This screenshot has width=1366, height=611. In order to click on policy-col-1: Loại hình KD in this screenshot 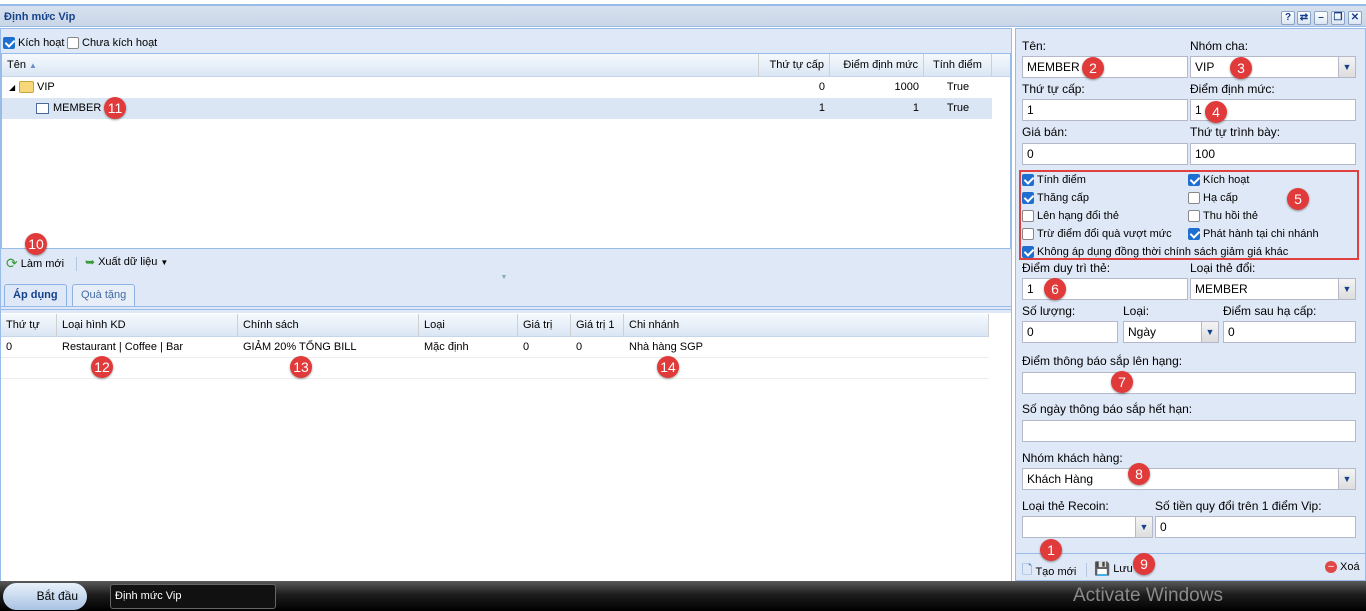, I will do `click(147, 325)`.